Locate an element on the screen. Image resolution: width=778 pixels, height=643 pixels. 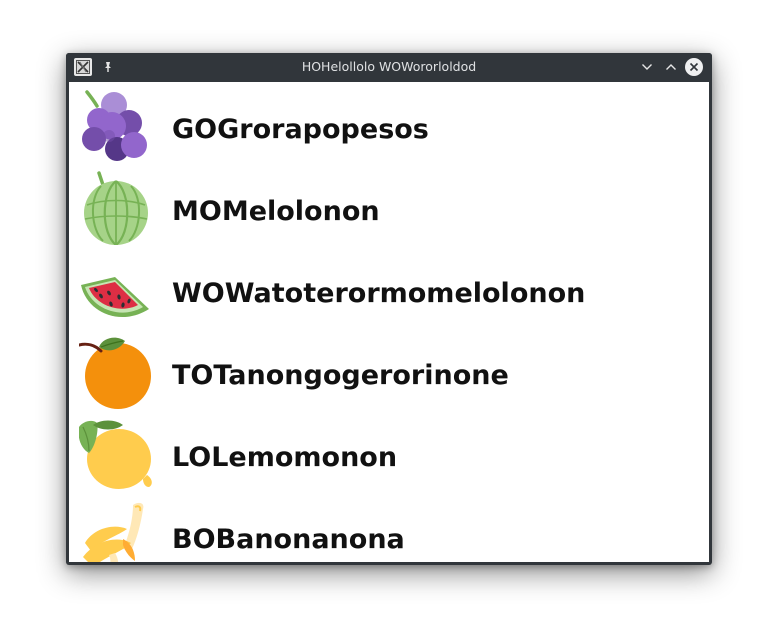
maximize-button is located at coordinates (671, 67).